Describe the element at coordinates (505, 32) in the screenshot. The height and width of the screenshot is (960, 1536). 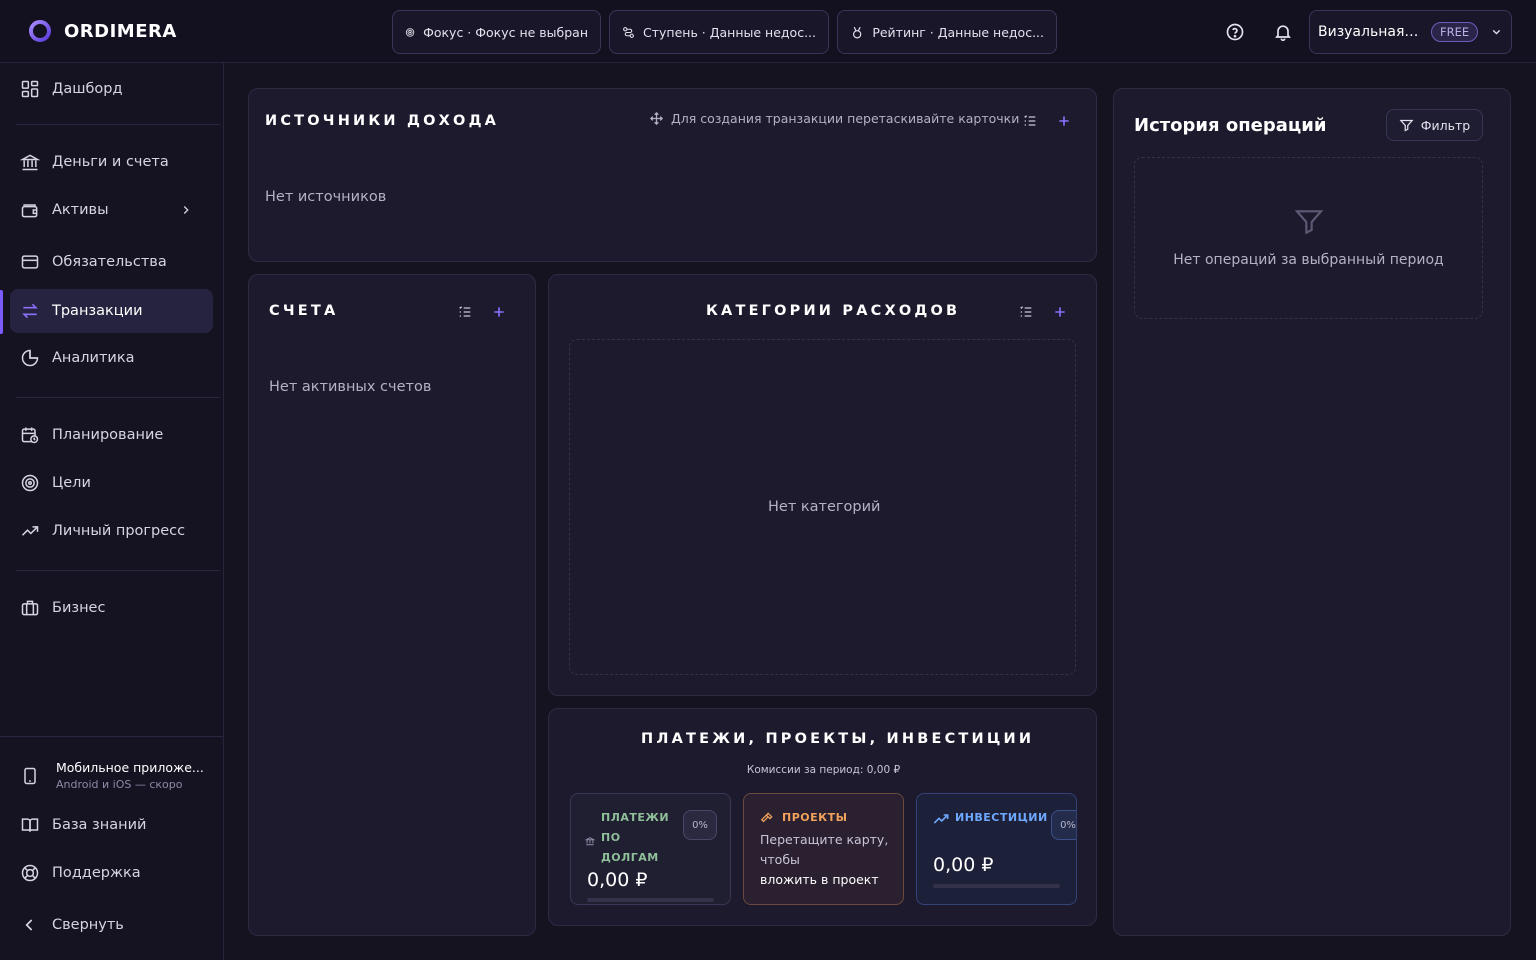
I see `focus-pill-label: Фокус · Фокус не выбран` at that location.